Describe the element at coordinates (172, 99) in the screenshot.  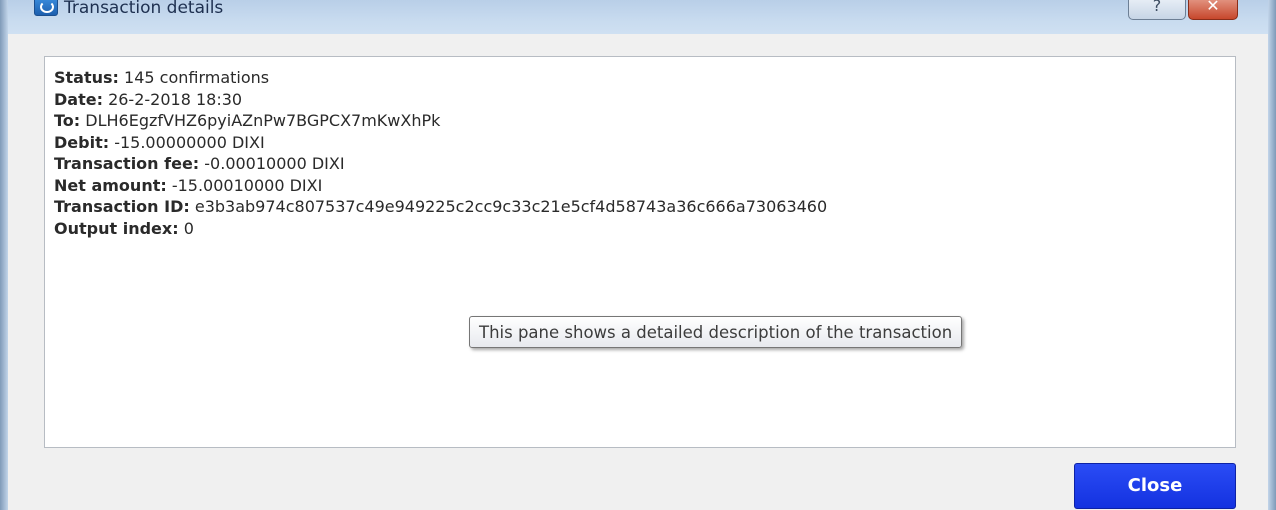
I see `detail-value: 26-2-2018 18:30` at that location.